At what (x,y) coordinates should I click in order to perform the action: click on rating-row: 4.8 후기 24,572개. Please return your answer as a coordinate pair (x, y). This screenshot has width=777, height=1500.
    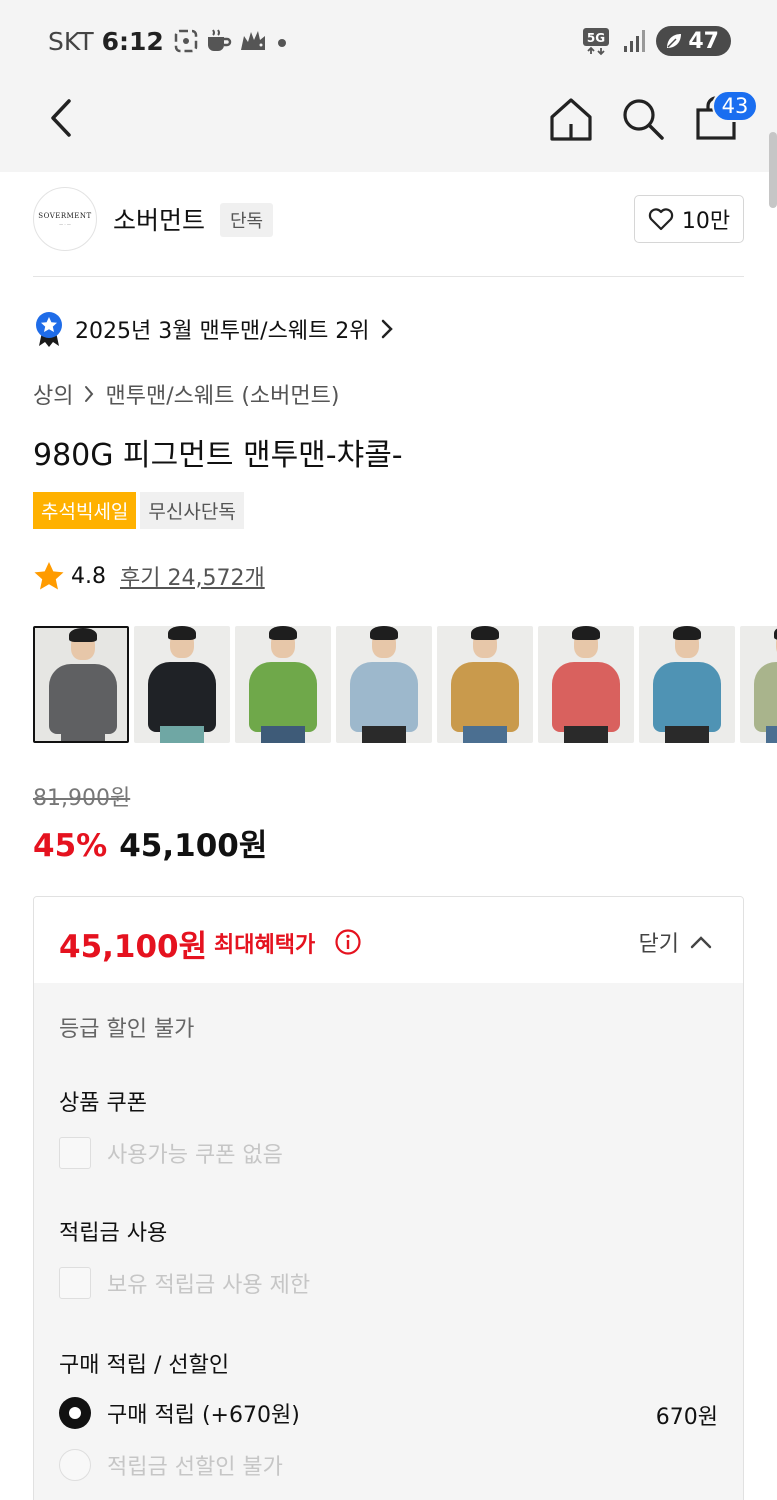
    Looking at the image, I should click on (149, 576).